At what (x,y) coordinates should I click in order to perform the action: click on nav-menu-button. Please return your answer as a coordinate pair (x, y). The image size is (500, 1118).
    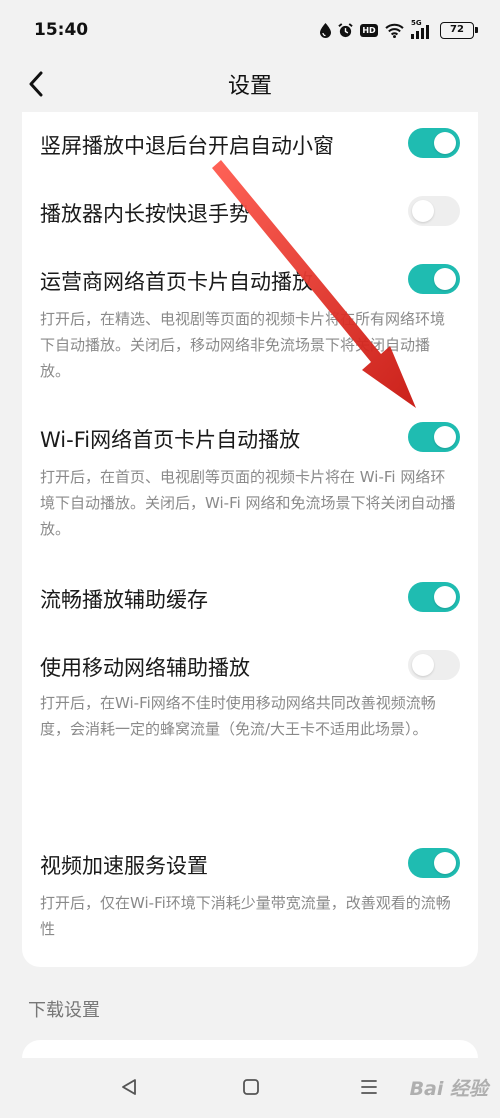
    Looking at the image, I should click on (369, 1087).